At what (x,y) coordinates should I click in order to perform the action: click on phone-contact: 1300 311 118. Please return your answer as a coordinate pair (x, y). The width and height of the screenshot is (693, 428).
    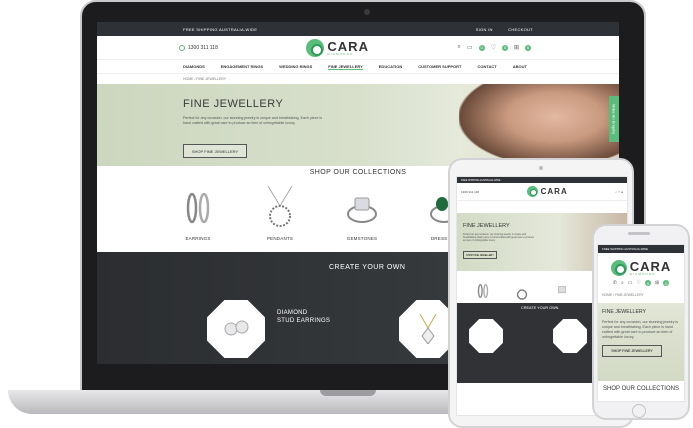
    Looking at the image, I should click on (198, 47).